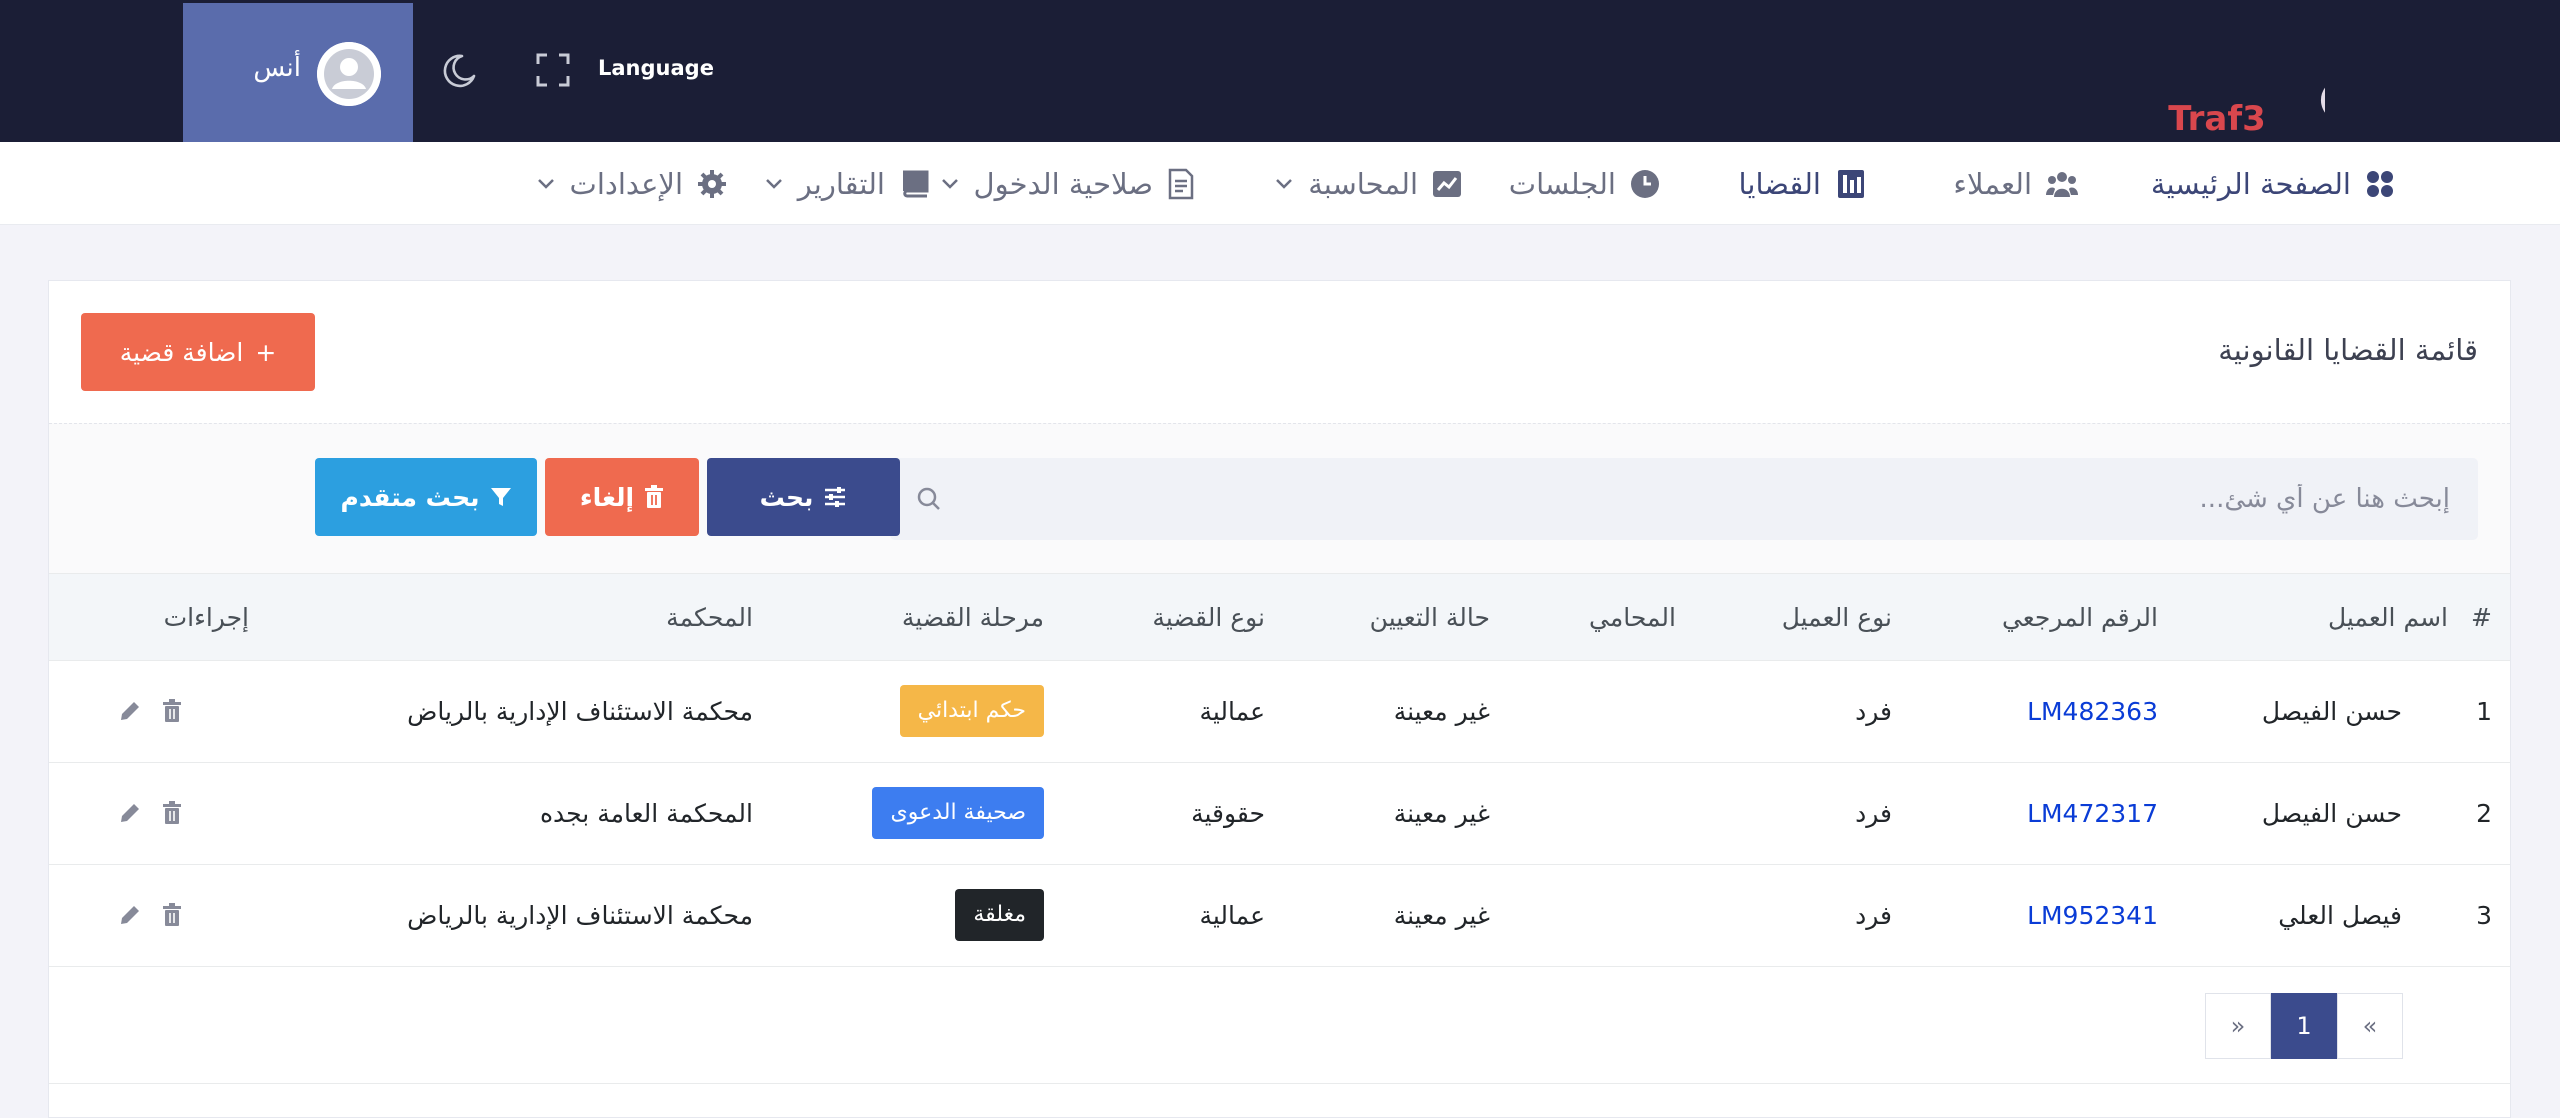  I want to click on svg-text: Traf3, so click(2217, 117).